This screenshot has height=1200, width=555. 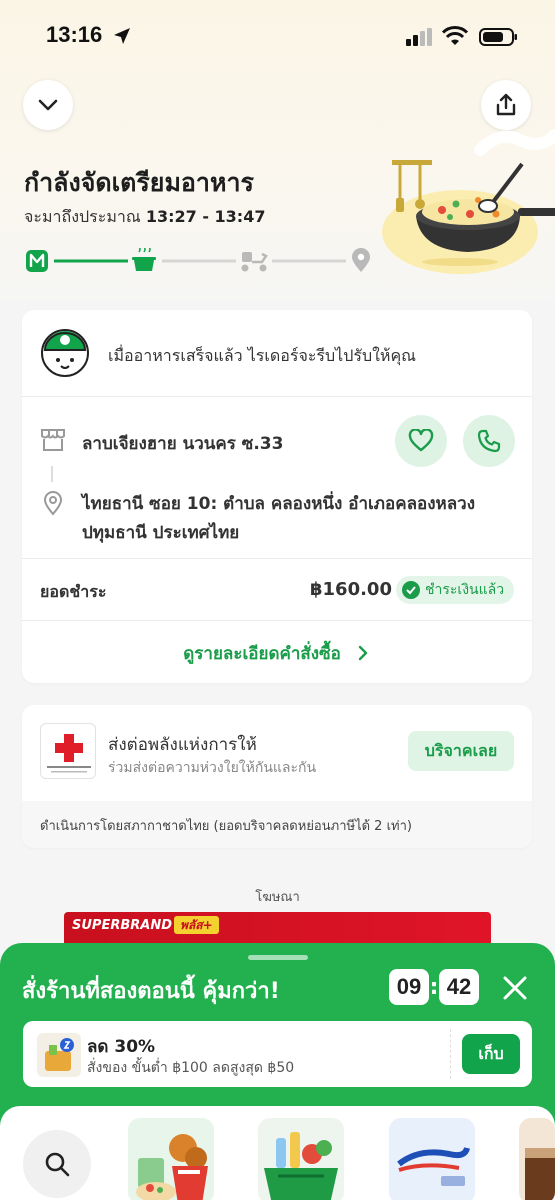 I want to click on coupon-title: ลด 30%, so click(x=121, y=1047).